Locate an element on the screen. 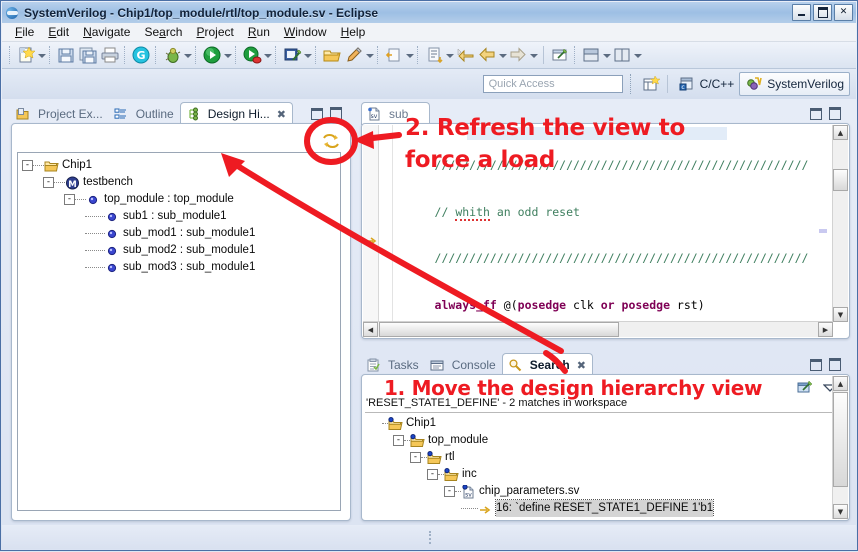  tab-console: Console is located at coordinates (463, 365).